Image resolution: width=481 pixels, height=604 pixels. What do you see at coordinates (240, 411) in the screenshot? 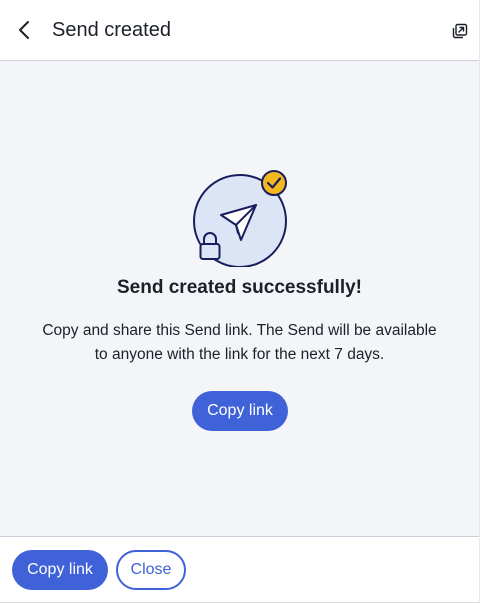
I see `copy-link-button: Copy link` at bounding box center [240, 411].